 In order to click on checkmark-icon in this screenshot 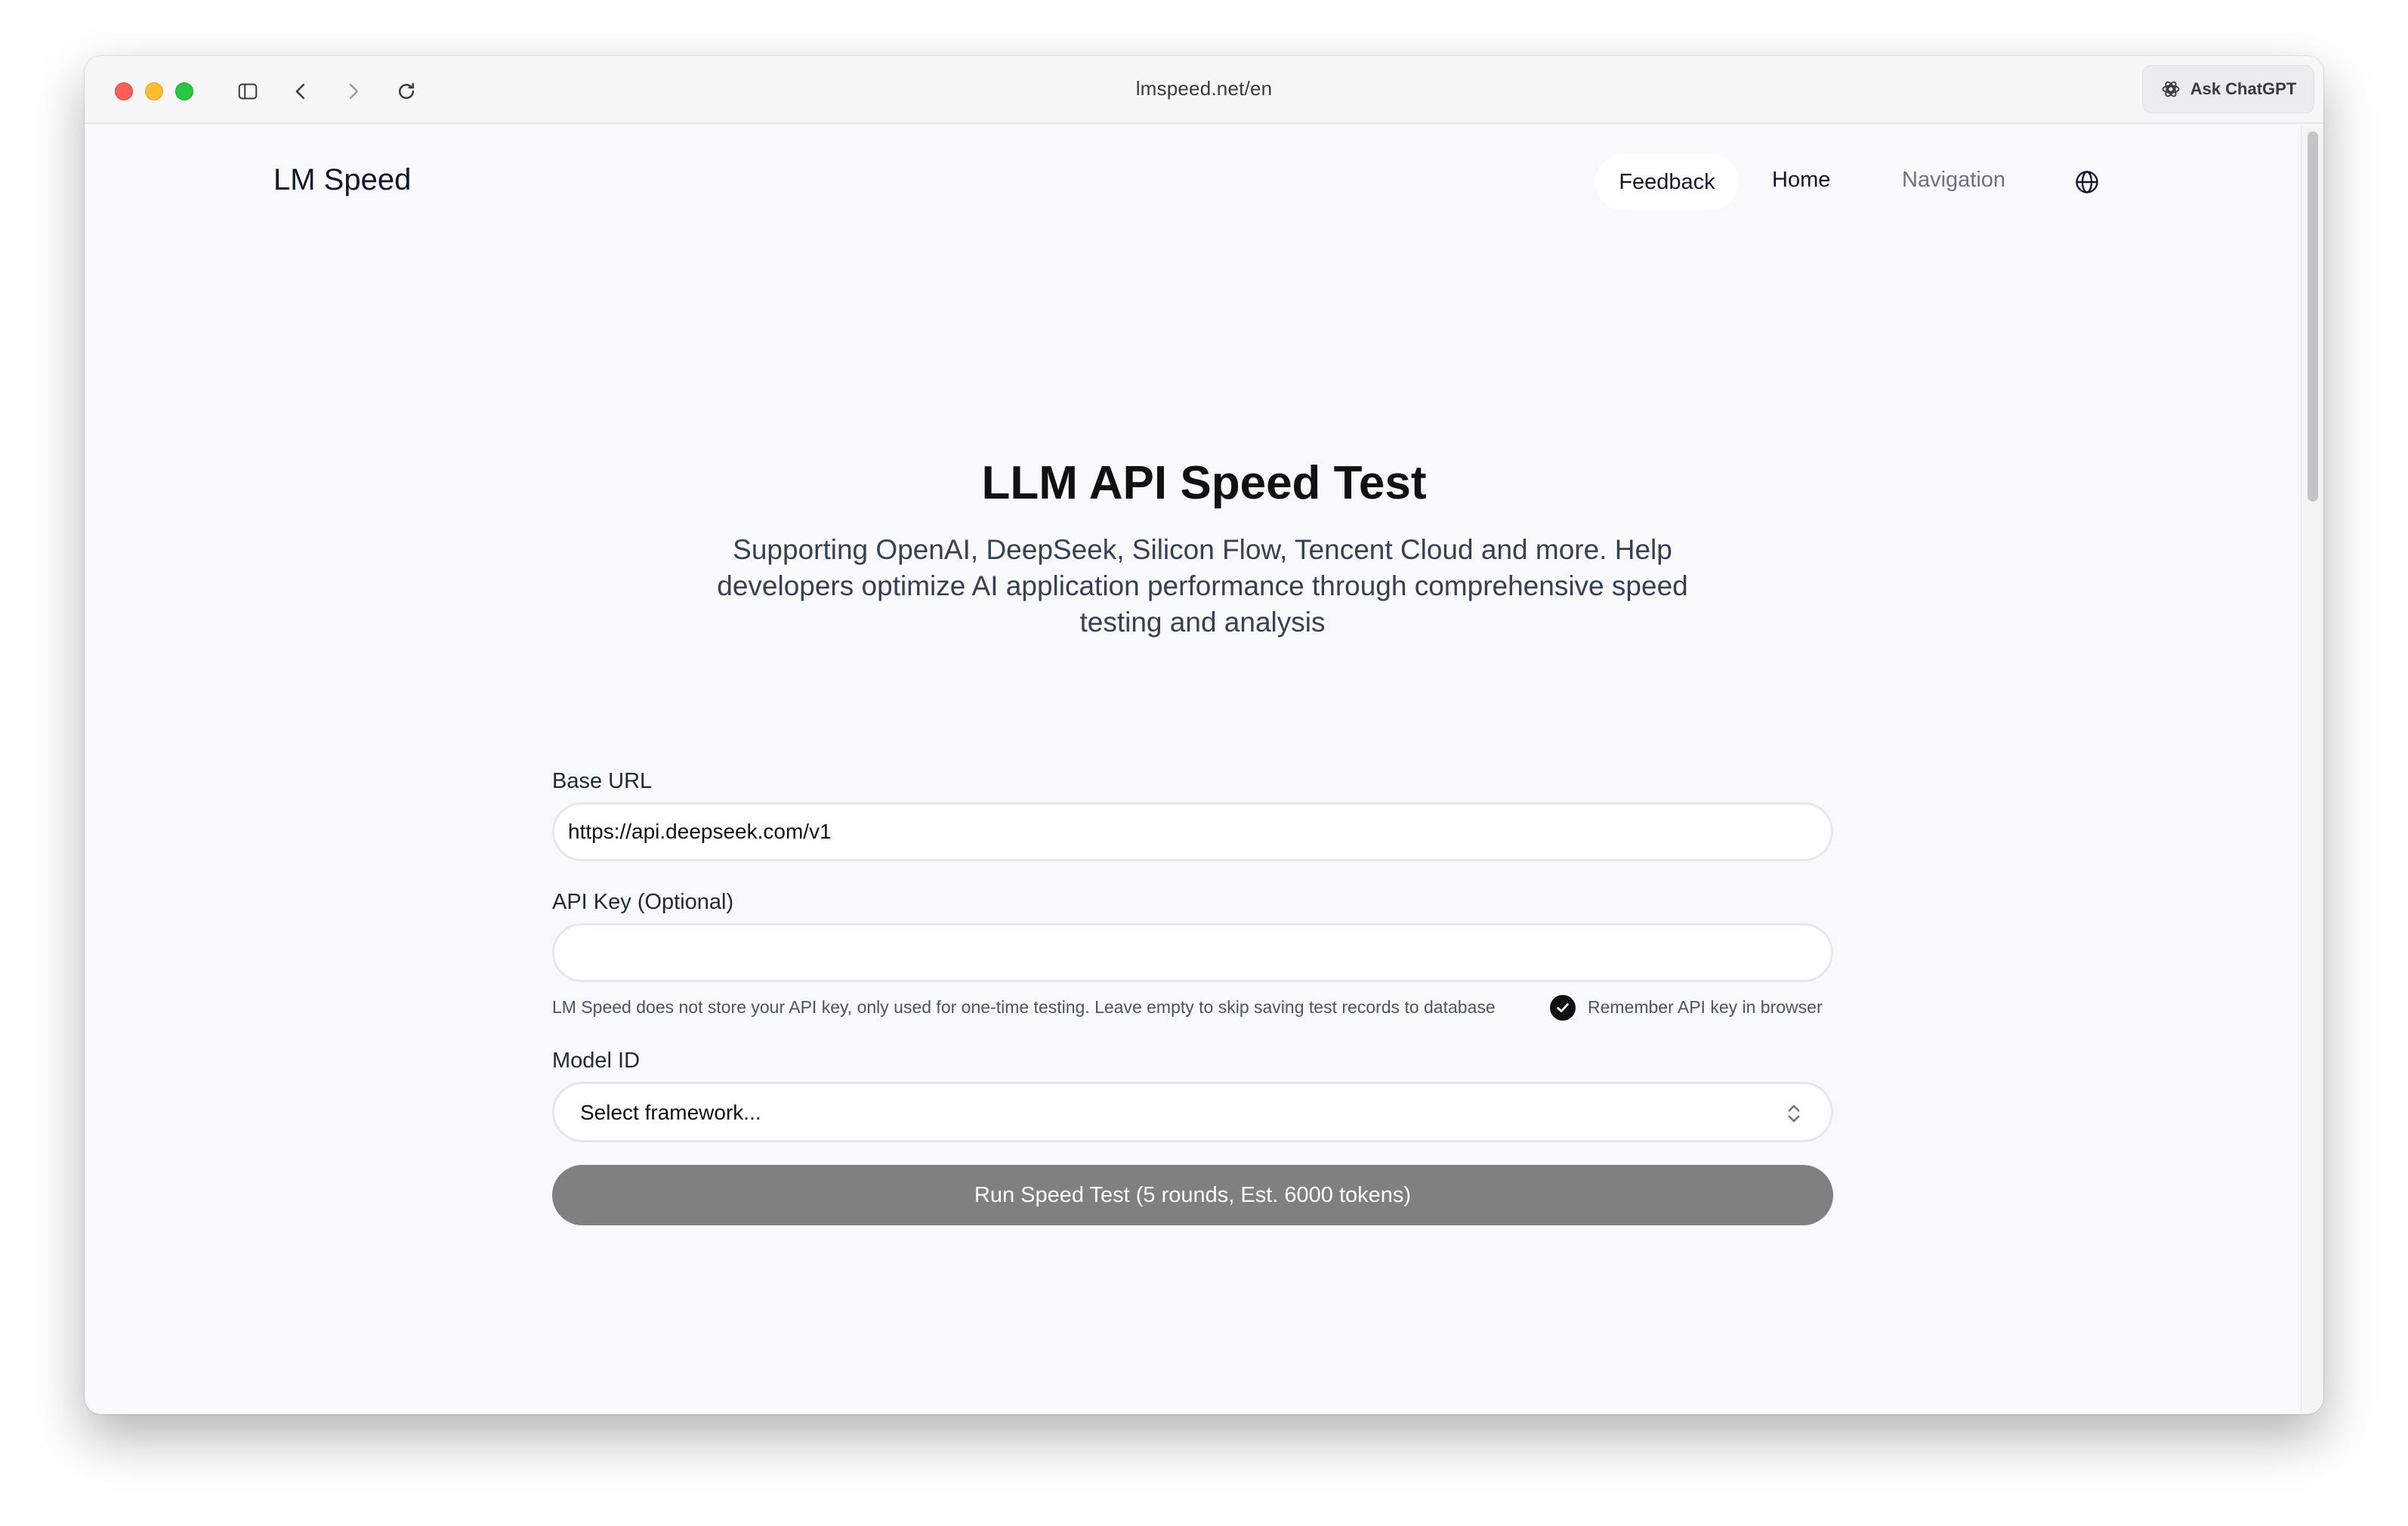, I will do `click(1563, 1007)`.